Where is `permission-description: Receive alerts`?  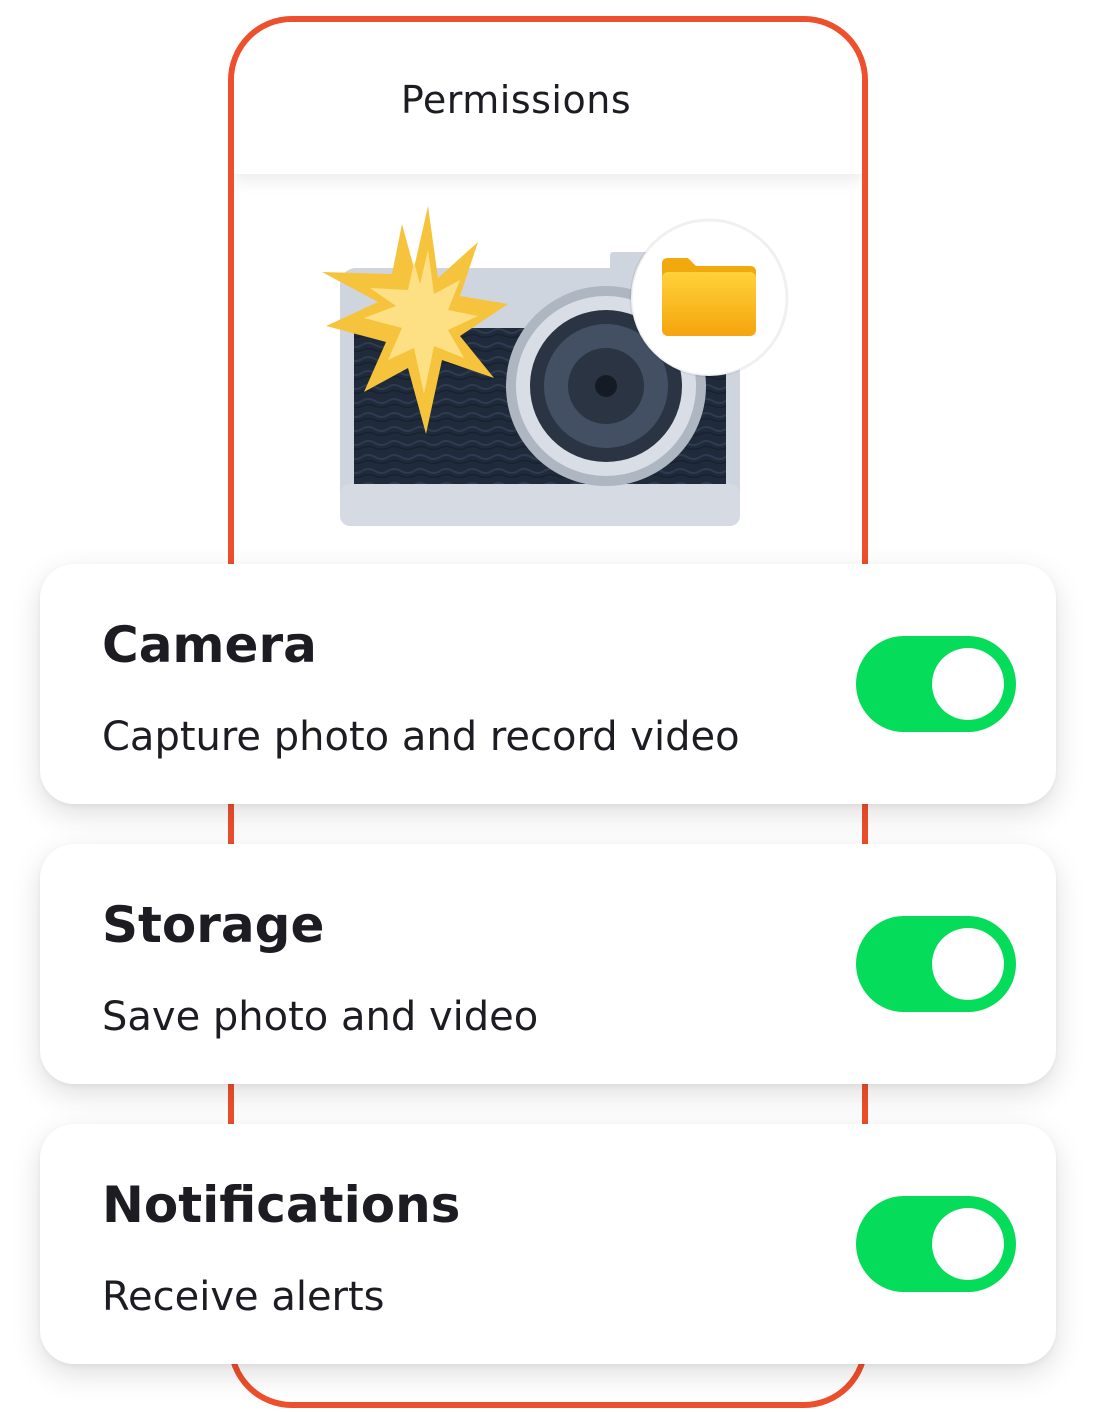
permission-description: Receive alerts is located at coordinates (243, 1297).